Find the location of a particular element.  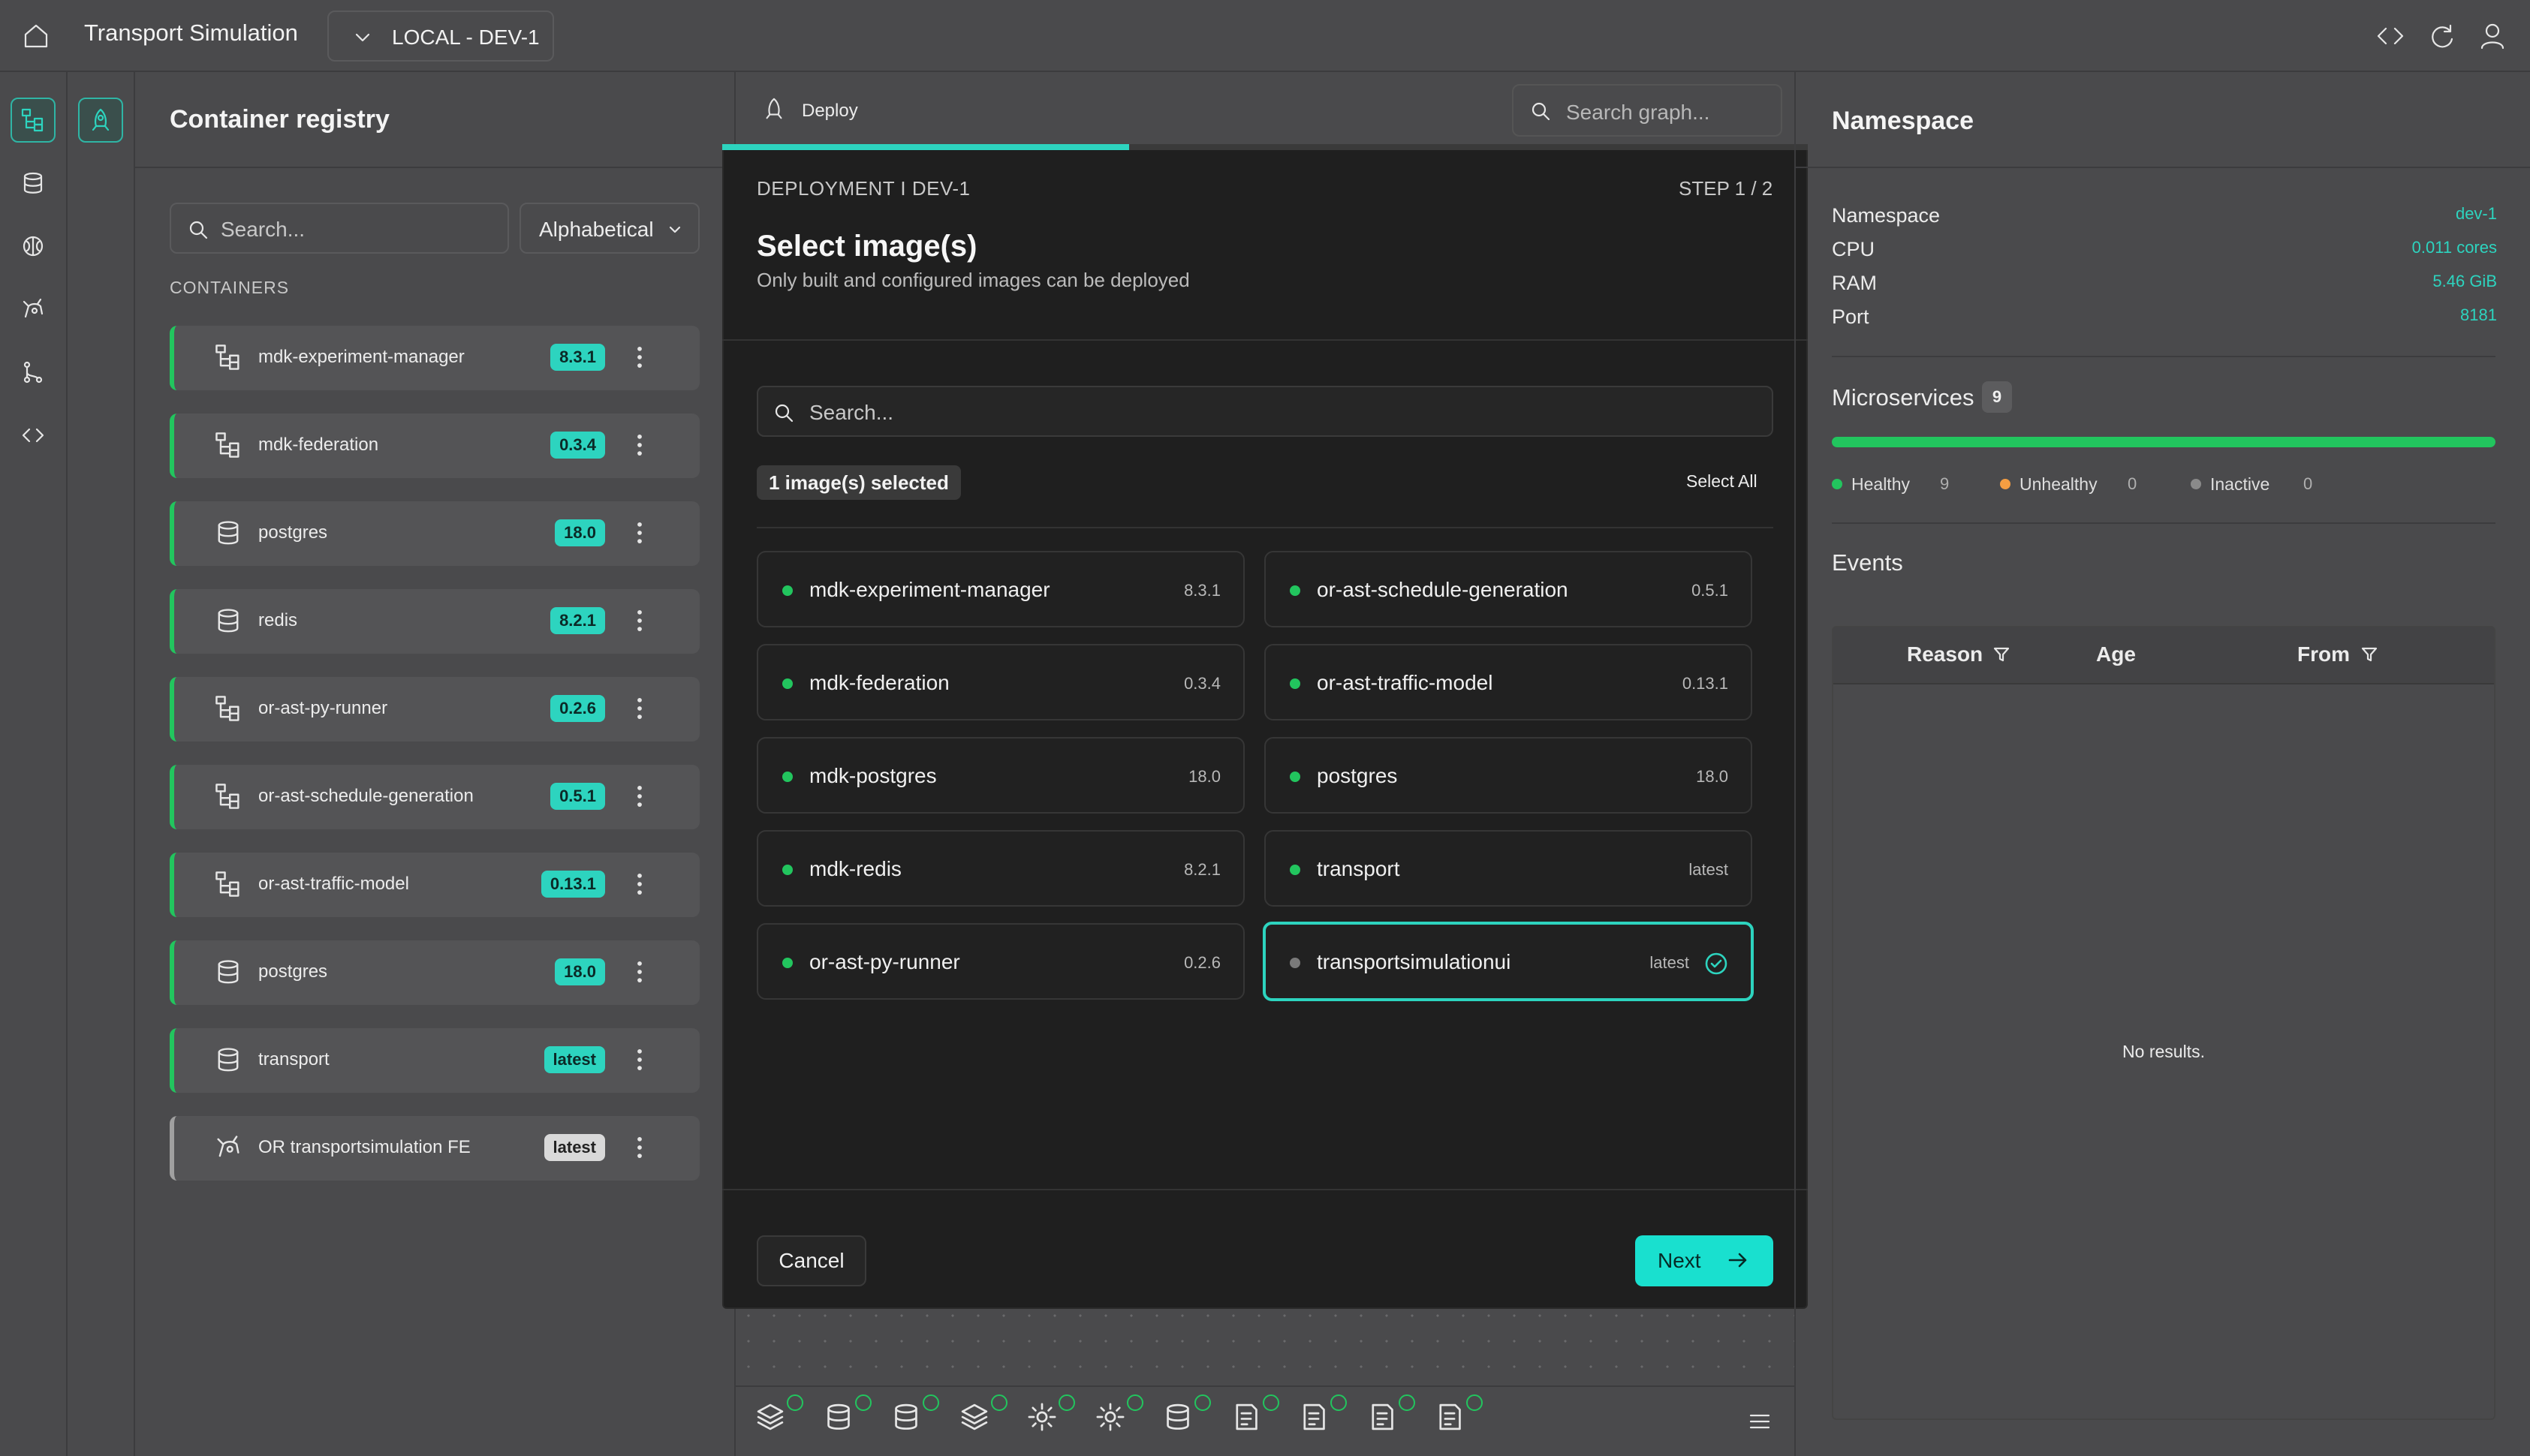

rail-item-git is located at coordinates (34, 372).